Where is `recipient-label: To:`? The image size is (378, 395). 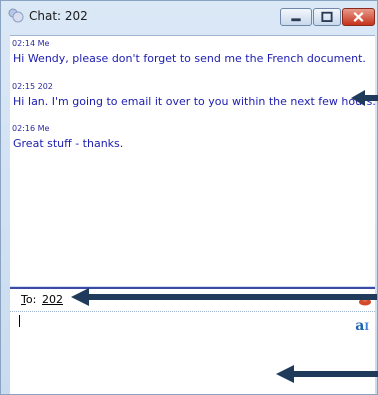
recipient-label: To: is located at coordinates (28, 299).